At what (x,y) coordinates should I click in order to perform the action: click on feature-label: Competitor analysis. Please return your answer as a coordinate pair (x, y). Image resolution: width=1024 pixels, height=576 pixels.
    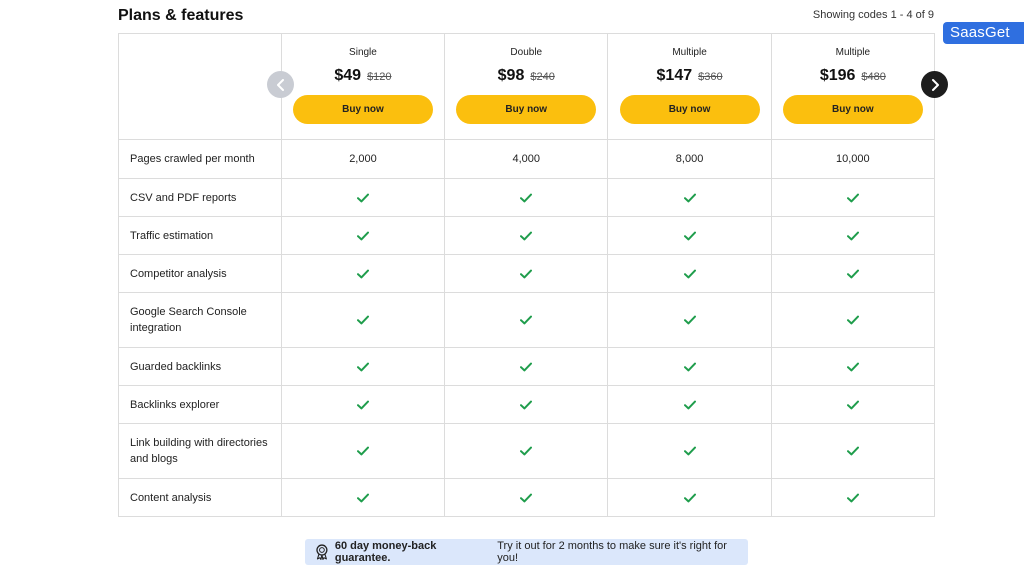
    Looking at the image, I should click on (178, 273).